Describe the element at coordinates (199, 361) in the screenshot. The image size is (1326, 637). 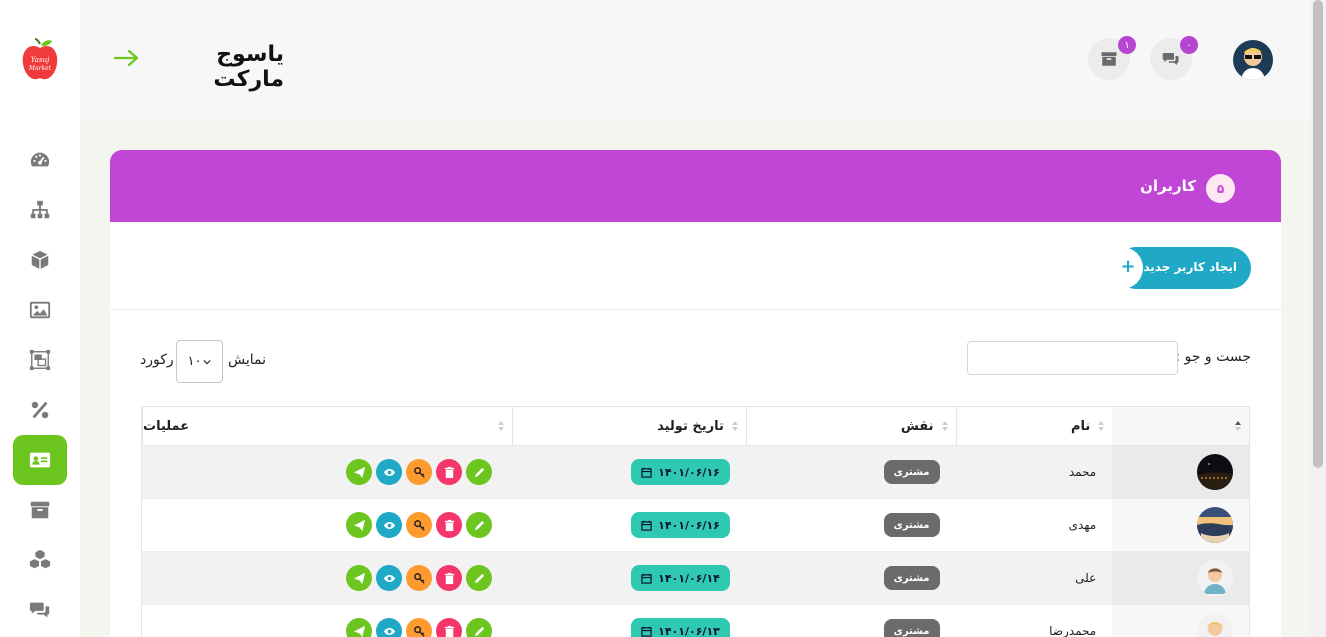
I see `page-length-select: ۱۰` at that location.